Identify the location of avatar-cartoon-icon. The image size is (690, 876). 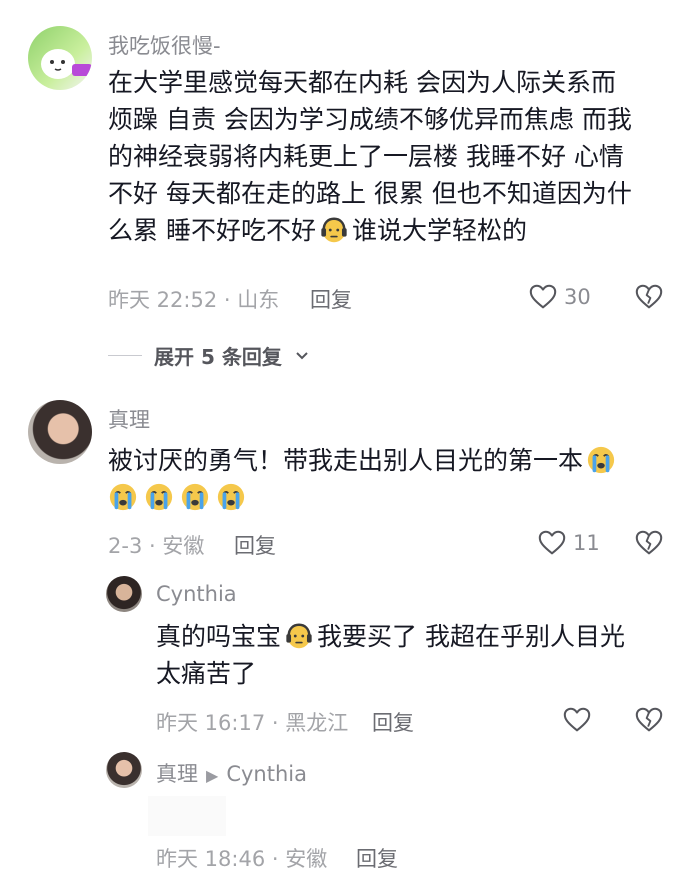
(66, 64).